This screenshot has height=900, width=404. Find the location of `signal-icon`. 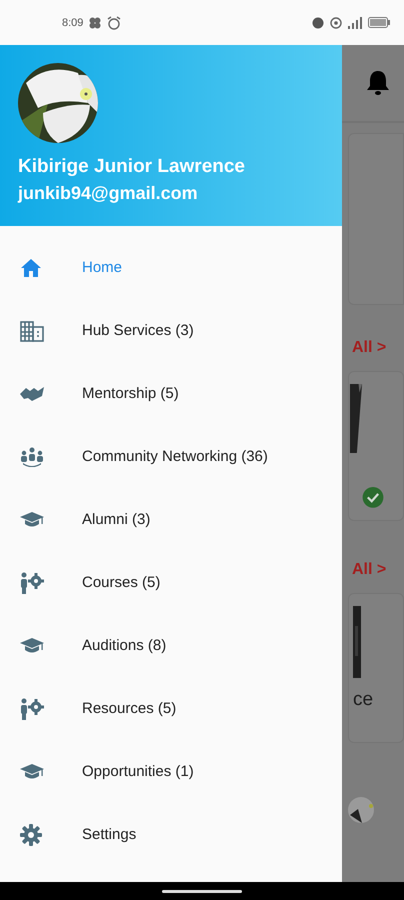

signal-icon is located at coordinates (355, 22).